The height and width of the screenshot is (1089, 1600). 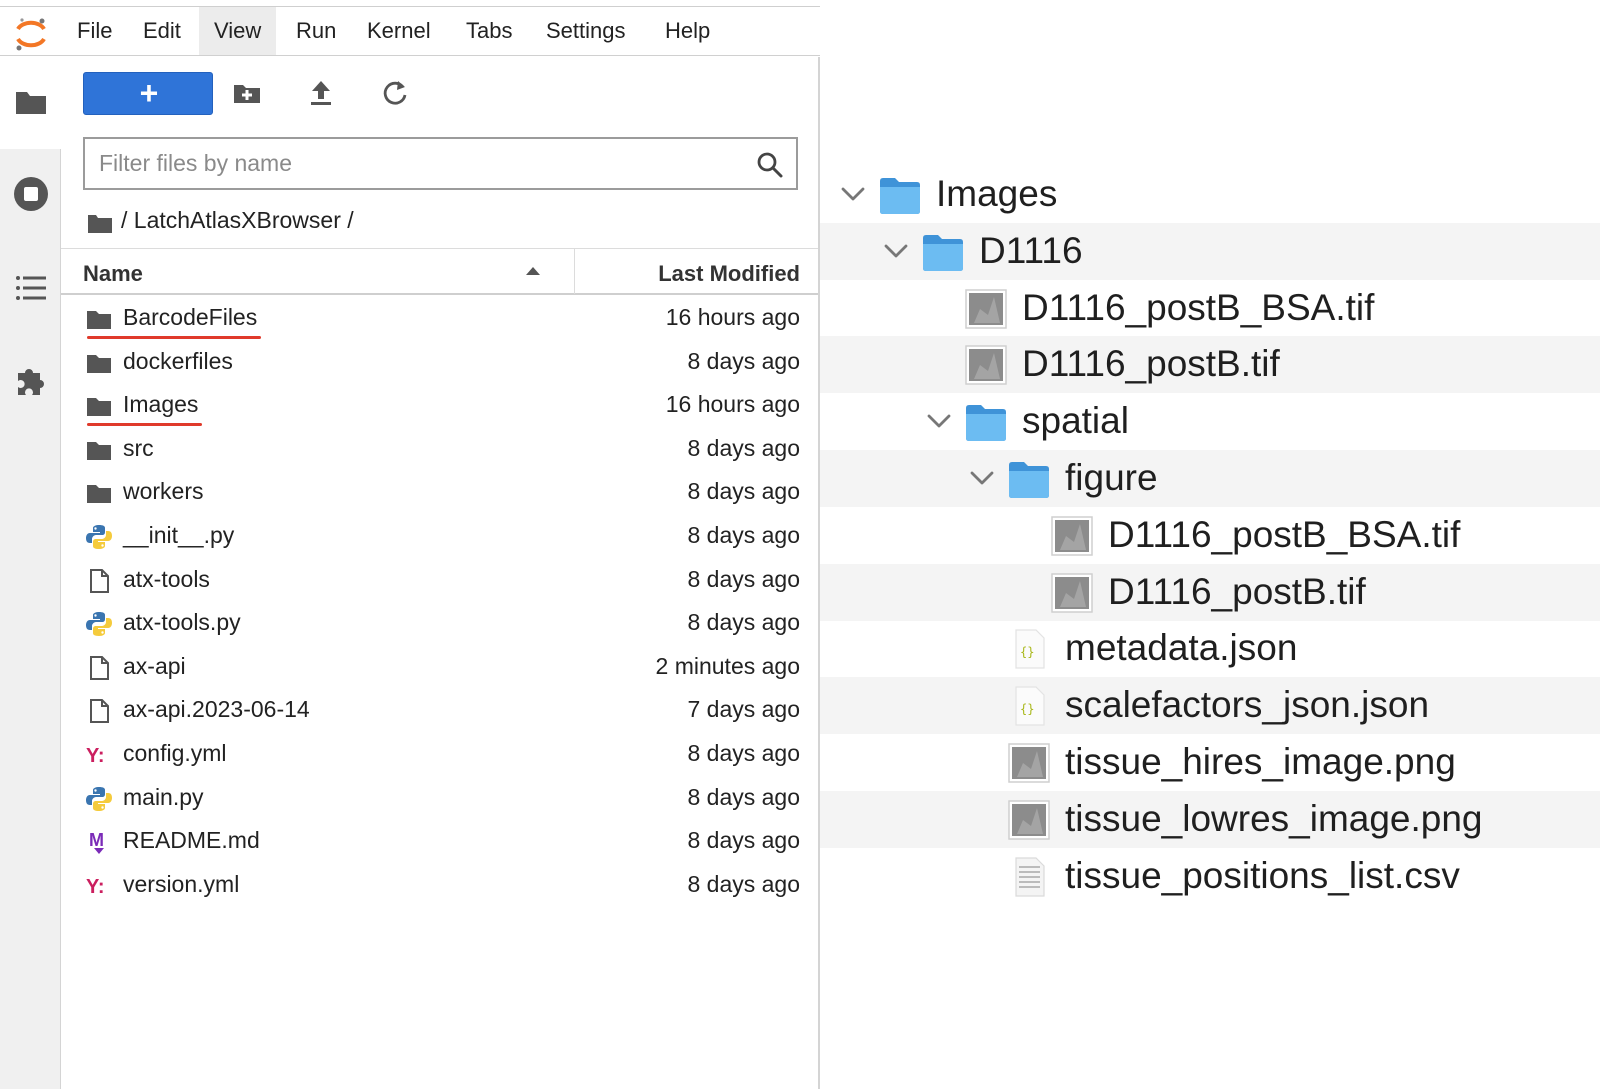 What do you see at coordinates (439, 886) in the screenshot?
I see `file-row: Y: version.yml 8 days ago` at bounding box center [439, 886].